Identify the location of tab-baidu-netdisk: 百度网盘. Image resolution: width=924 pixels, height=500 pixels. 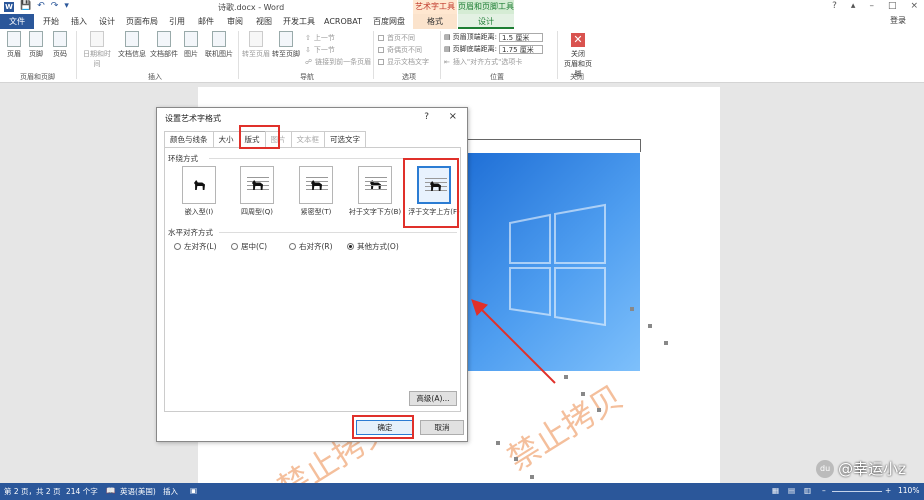
(389, 21).